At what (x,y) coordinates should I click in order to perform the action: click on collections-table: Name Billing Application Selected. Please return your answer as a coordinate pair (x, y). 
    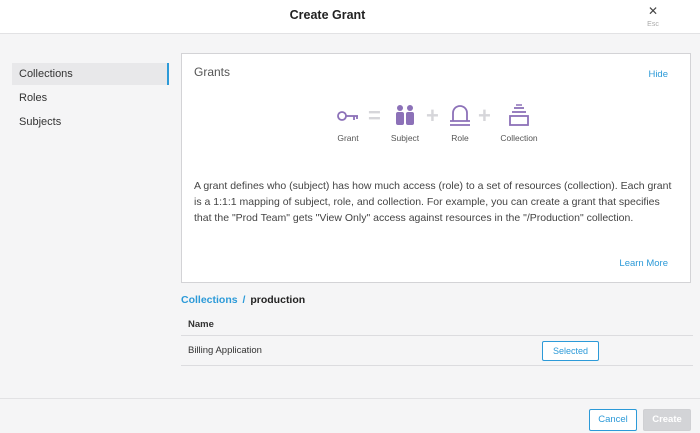
    Looking at the image, I should click on (437, 340).